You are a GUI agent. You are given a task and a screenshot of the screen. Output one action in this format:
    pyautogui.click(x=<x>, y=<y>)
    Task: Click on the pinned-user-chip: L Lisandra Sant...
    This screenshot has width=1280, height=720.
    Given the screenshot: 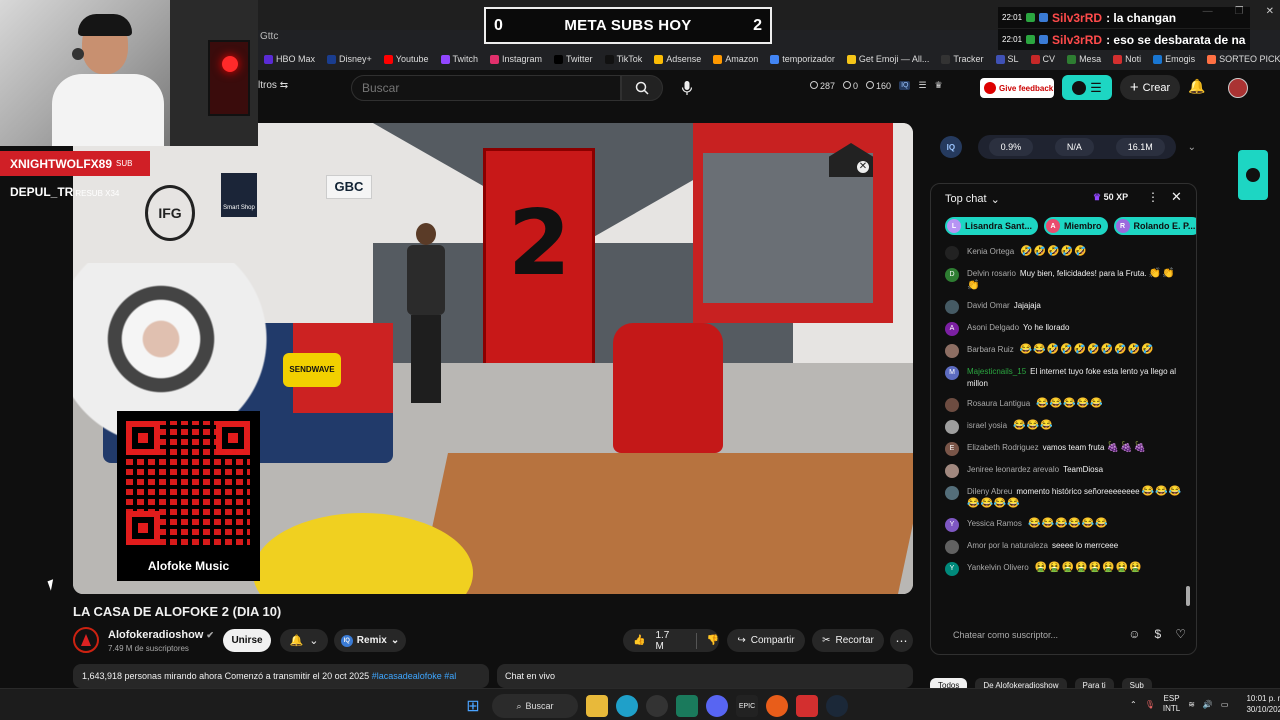 What is the action you would take?
    pyautogui.click(x=992, y=226)
    